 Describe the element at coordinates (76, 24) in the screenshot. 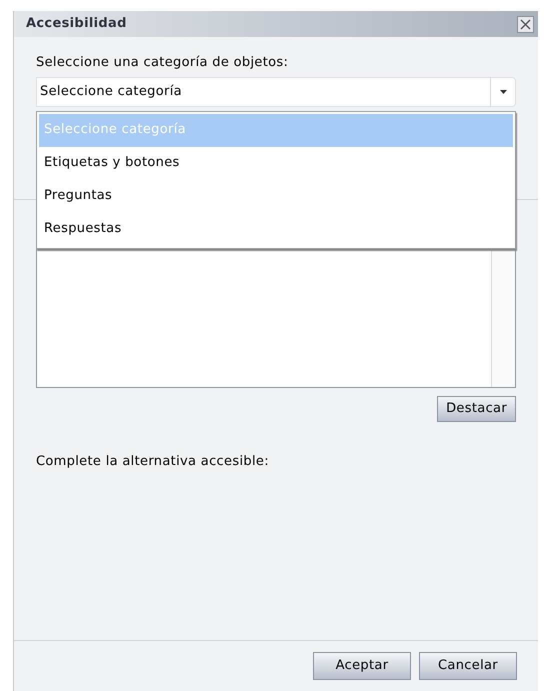

I see `window-title: Accesibilidad` at that location.